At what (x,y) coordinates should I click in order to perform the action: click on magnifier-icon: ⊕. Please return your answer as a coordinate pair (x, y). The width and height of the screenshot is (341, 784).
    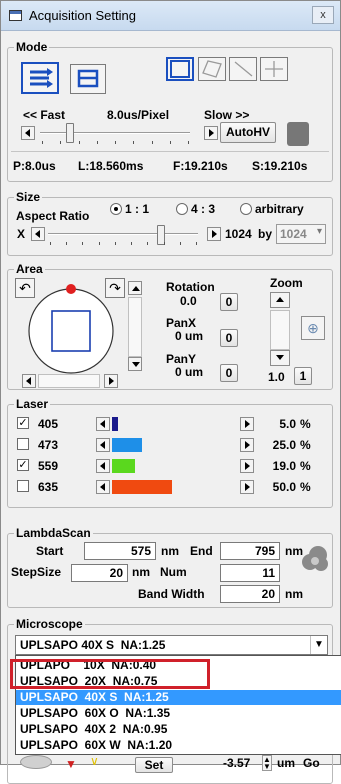
    Looking at the image, I should click on (313, 328).